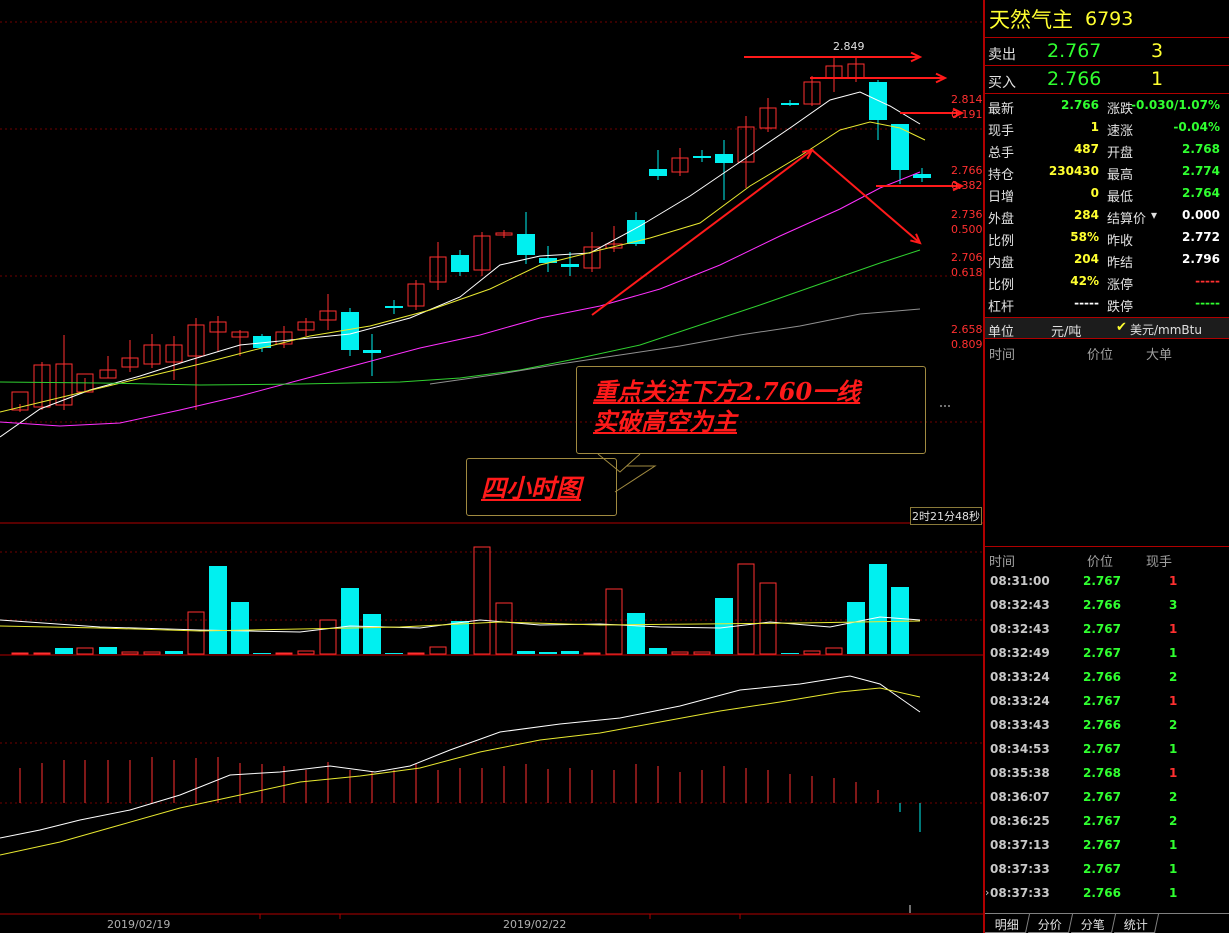  I want to click on big-order-header-big: 大单, so click(1159, 355).